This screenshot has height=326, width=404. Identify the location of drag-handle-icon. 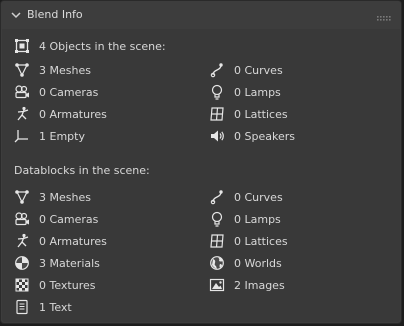
(384, 16).